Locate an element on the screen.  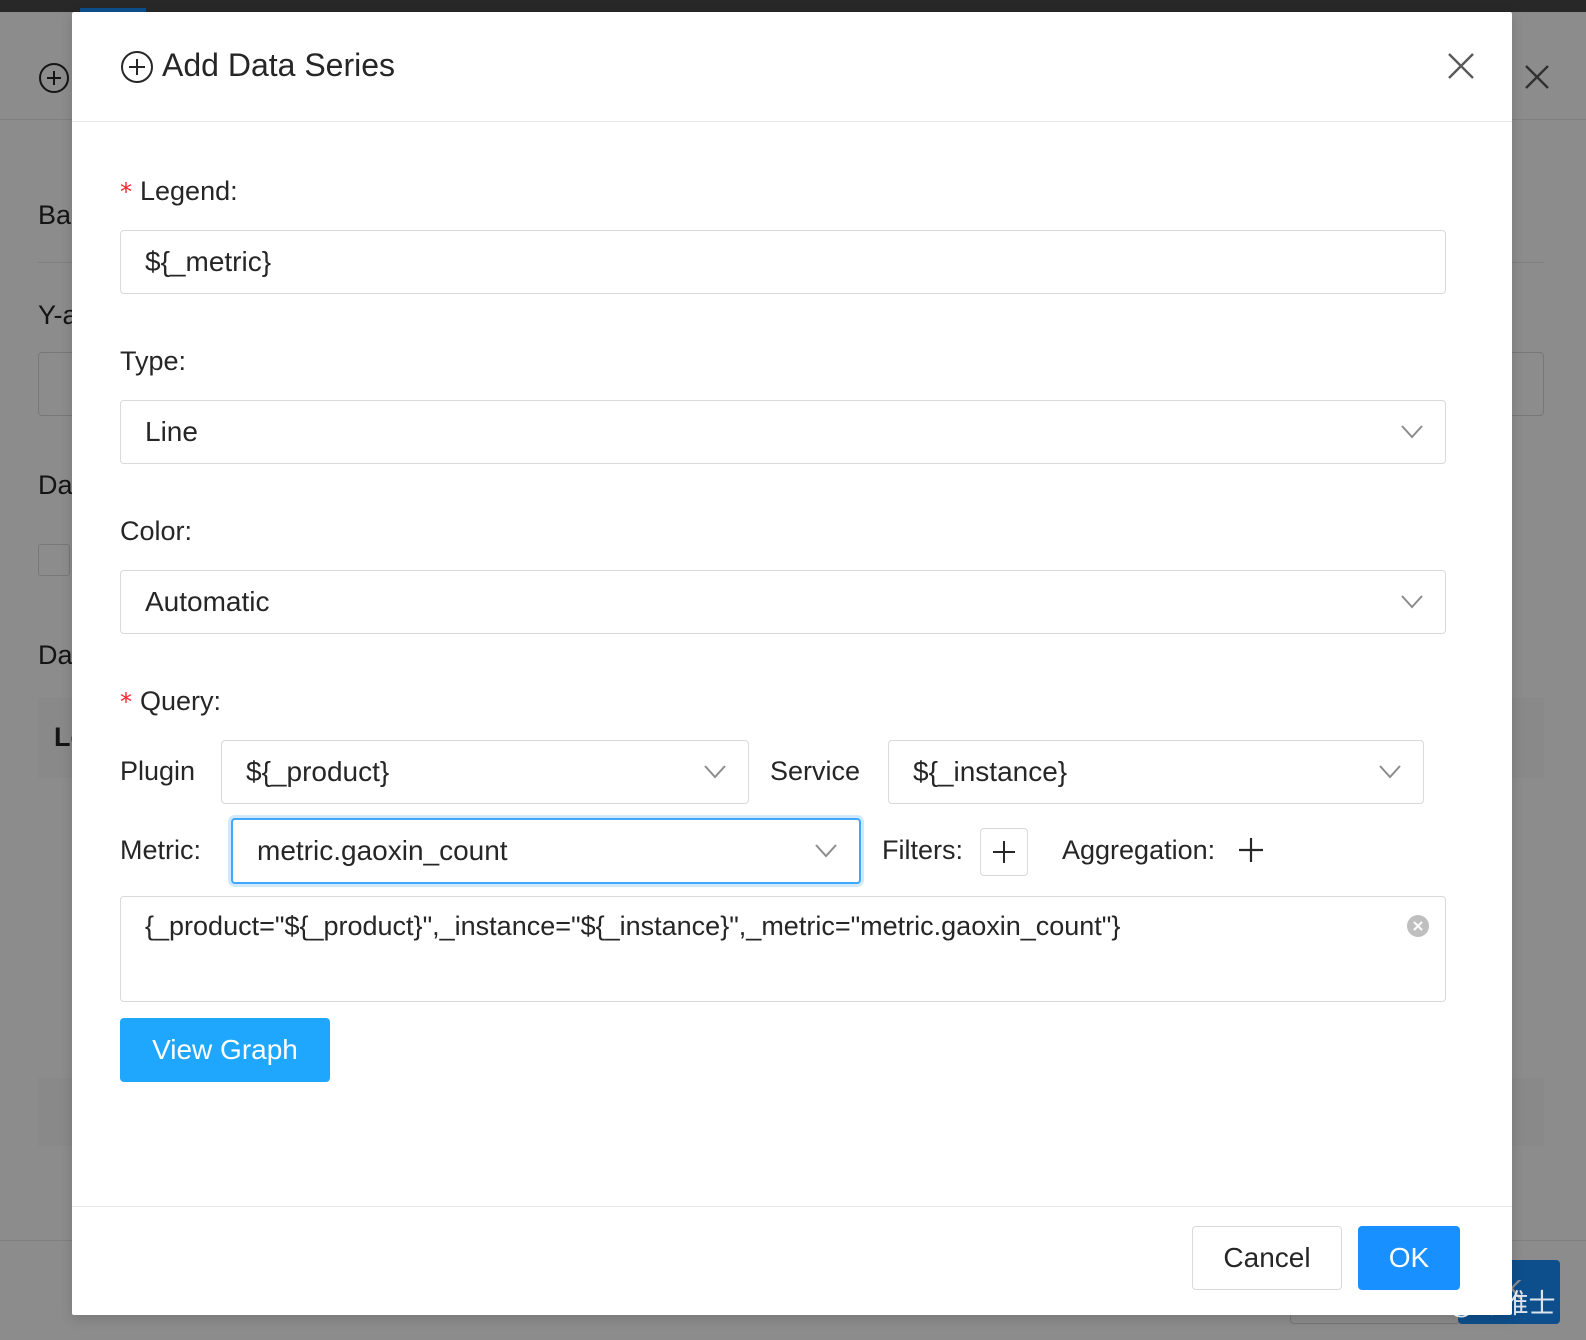
clear-circle-icon is located at coordinates (1418, 926).